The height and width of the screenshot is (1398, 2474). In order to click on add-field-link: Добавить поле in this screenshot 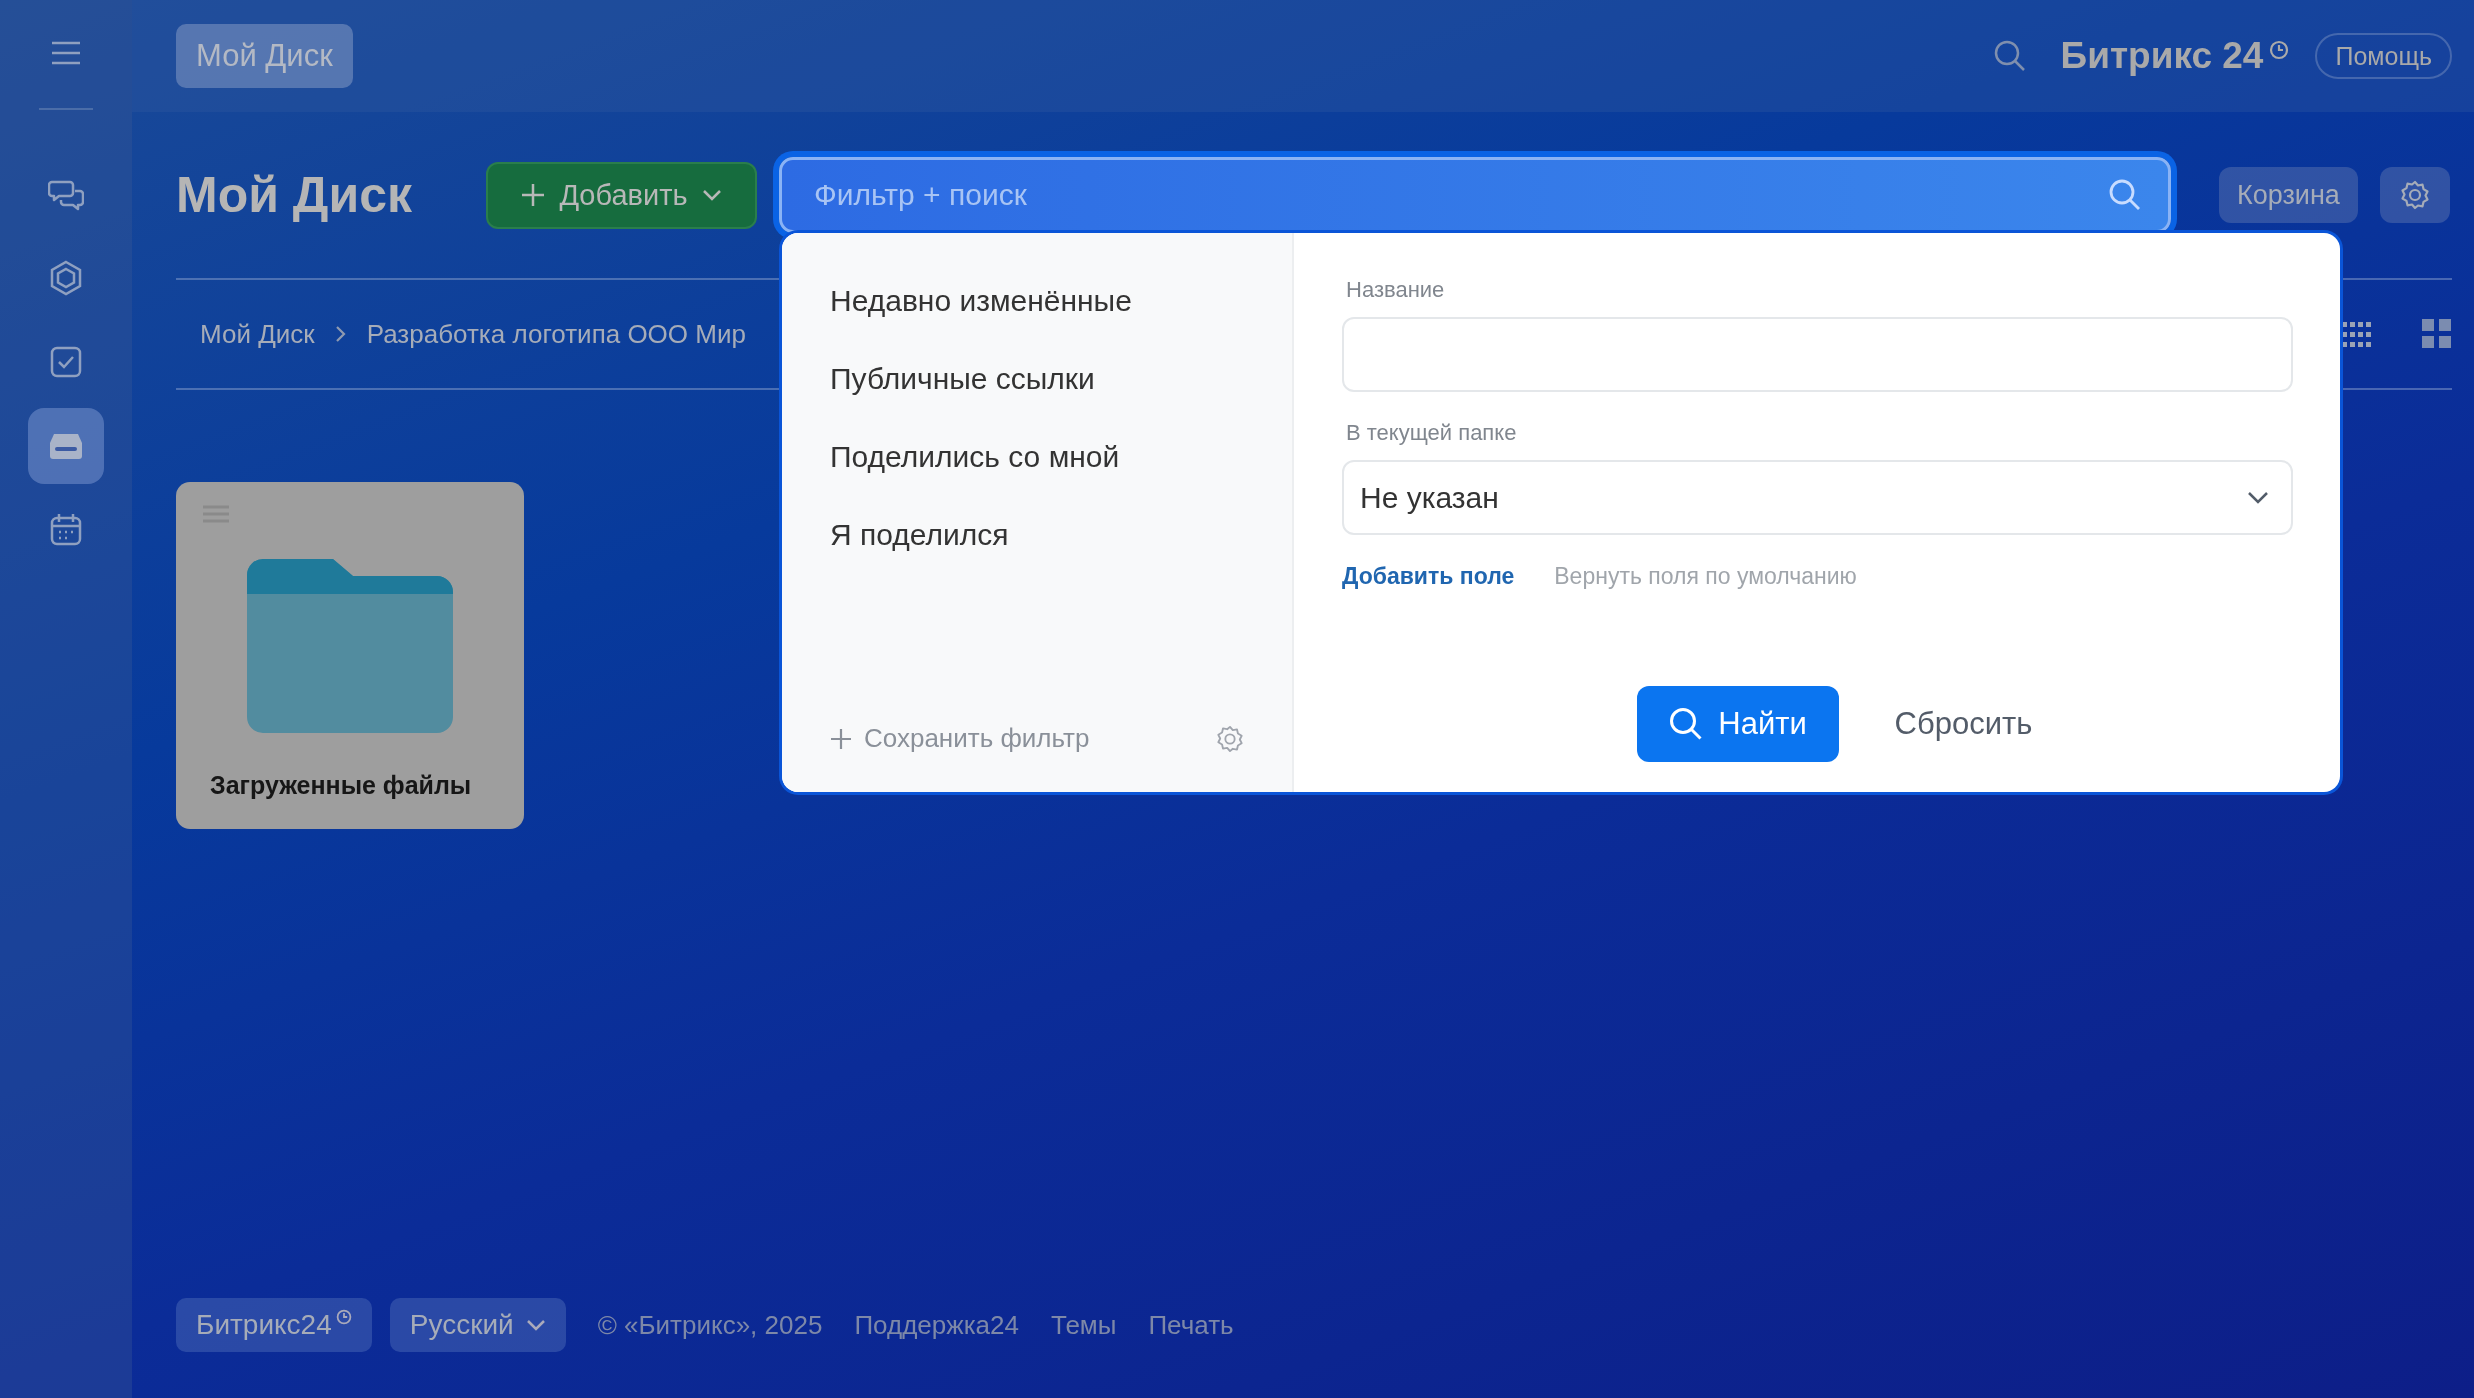, I will do `click(1428, 576)`.